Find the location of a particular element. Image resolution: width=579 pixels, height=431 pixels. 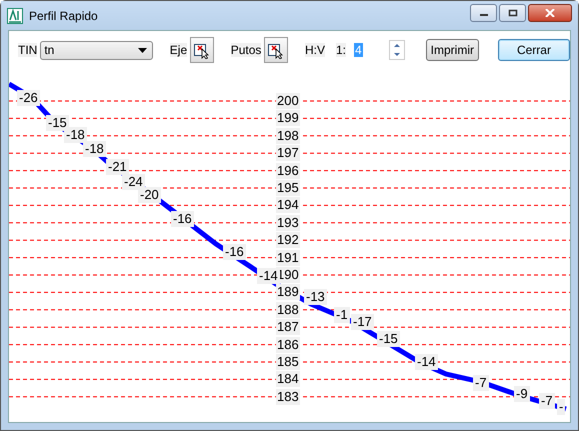

minimize-button is located at coordinates (483, 13).